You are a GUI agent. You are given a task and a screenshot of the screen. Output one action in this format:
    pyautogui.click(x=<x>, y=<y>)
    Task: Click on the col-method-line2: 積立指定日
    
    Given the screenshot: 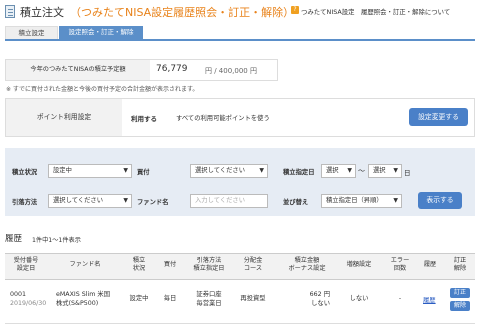 What is the action you would take?
    pyautogui.click(x=209, y=268)
    